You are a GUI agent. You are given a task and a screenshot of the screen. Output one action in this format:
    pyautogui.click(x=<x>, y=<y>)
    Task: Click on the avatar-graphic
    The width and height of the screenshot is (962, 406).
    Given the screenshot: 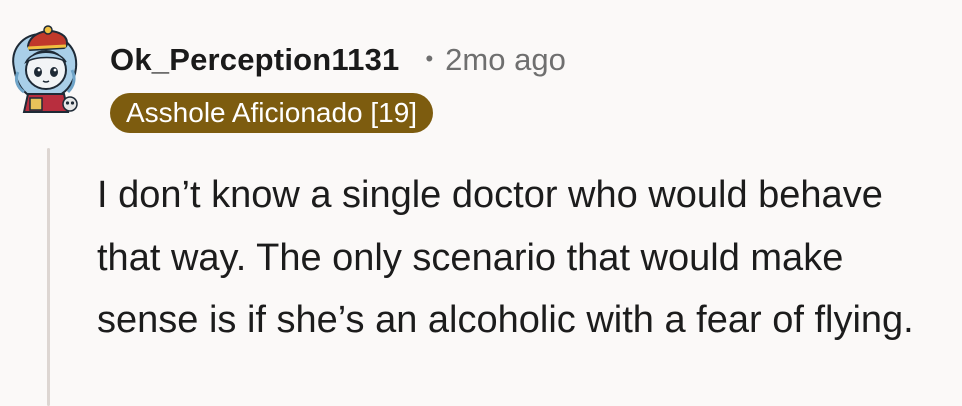 What is the action you would take?
    pyautogui.click(x=45, y=69)
    